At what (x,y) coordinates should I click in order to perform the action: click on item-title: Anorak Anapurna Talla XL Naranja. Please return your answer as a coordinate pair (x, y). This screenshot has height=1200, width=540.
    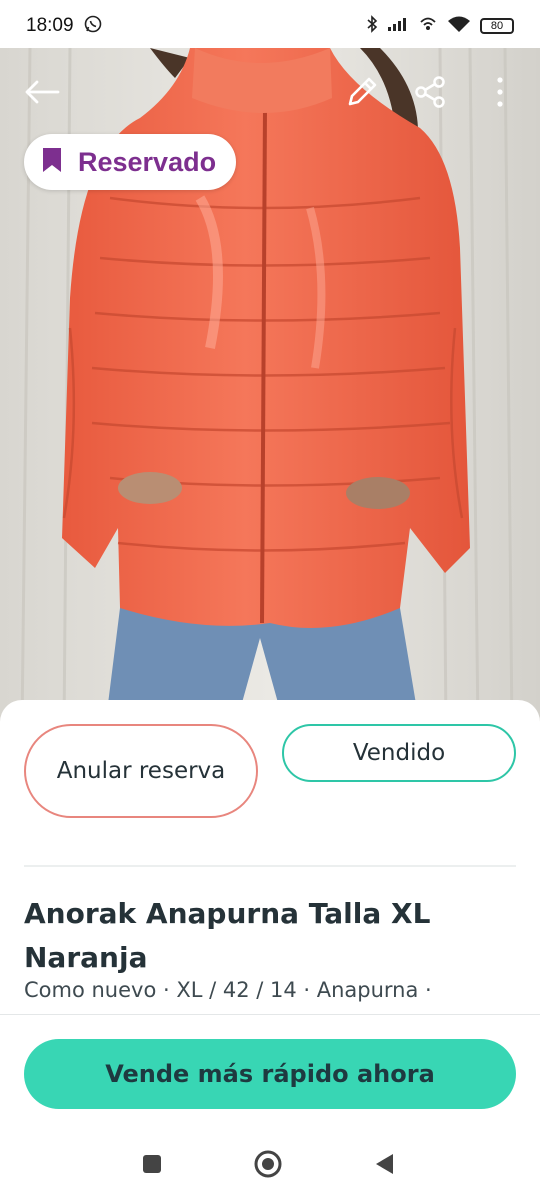
    Looking at the image, I should click on (227, 935).